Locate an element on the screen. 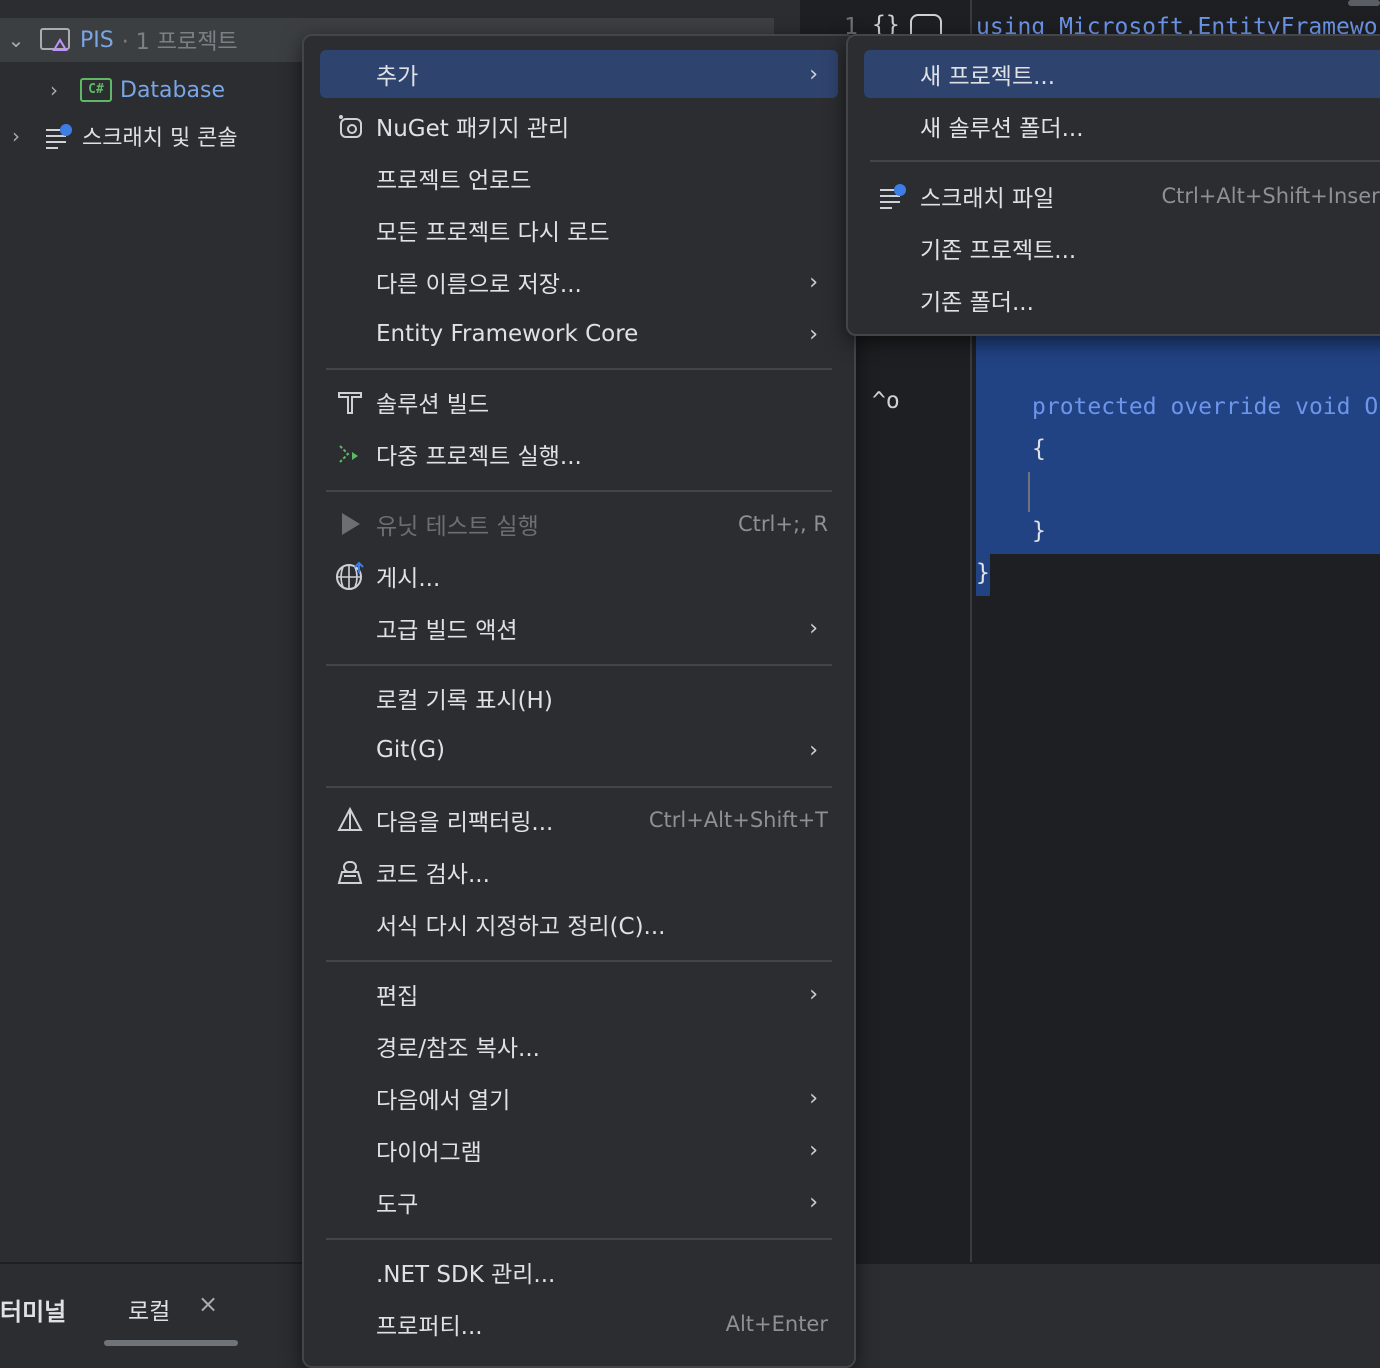 This screenshot has height=1368, width=1380. refactor-icon is located at coordinates (350, 820).